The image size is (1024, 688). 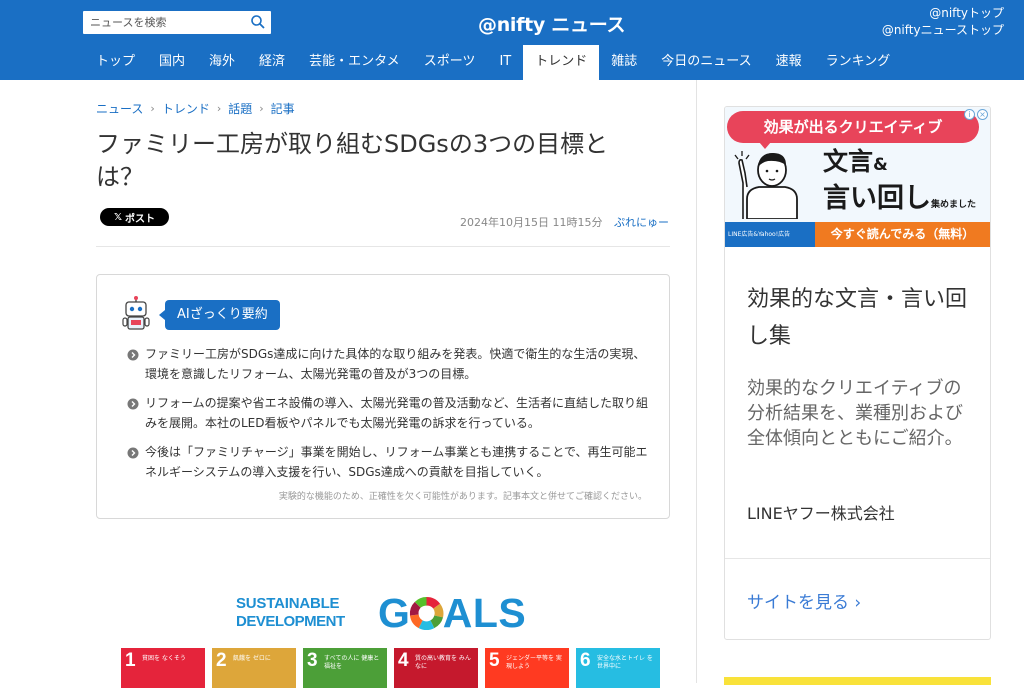 I want to click on sdg-tile: 5 ジェンダー平等を 実現しよう, so click(x=527, y=668).